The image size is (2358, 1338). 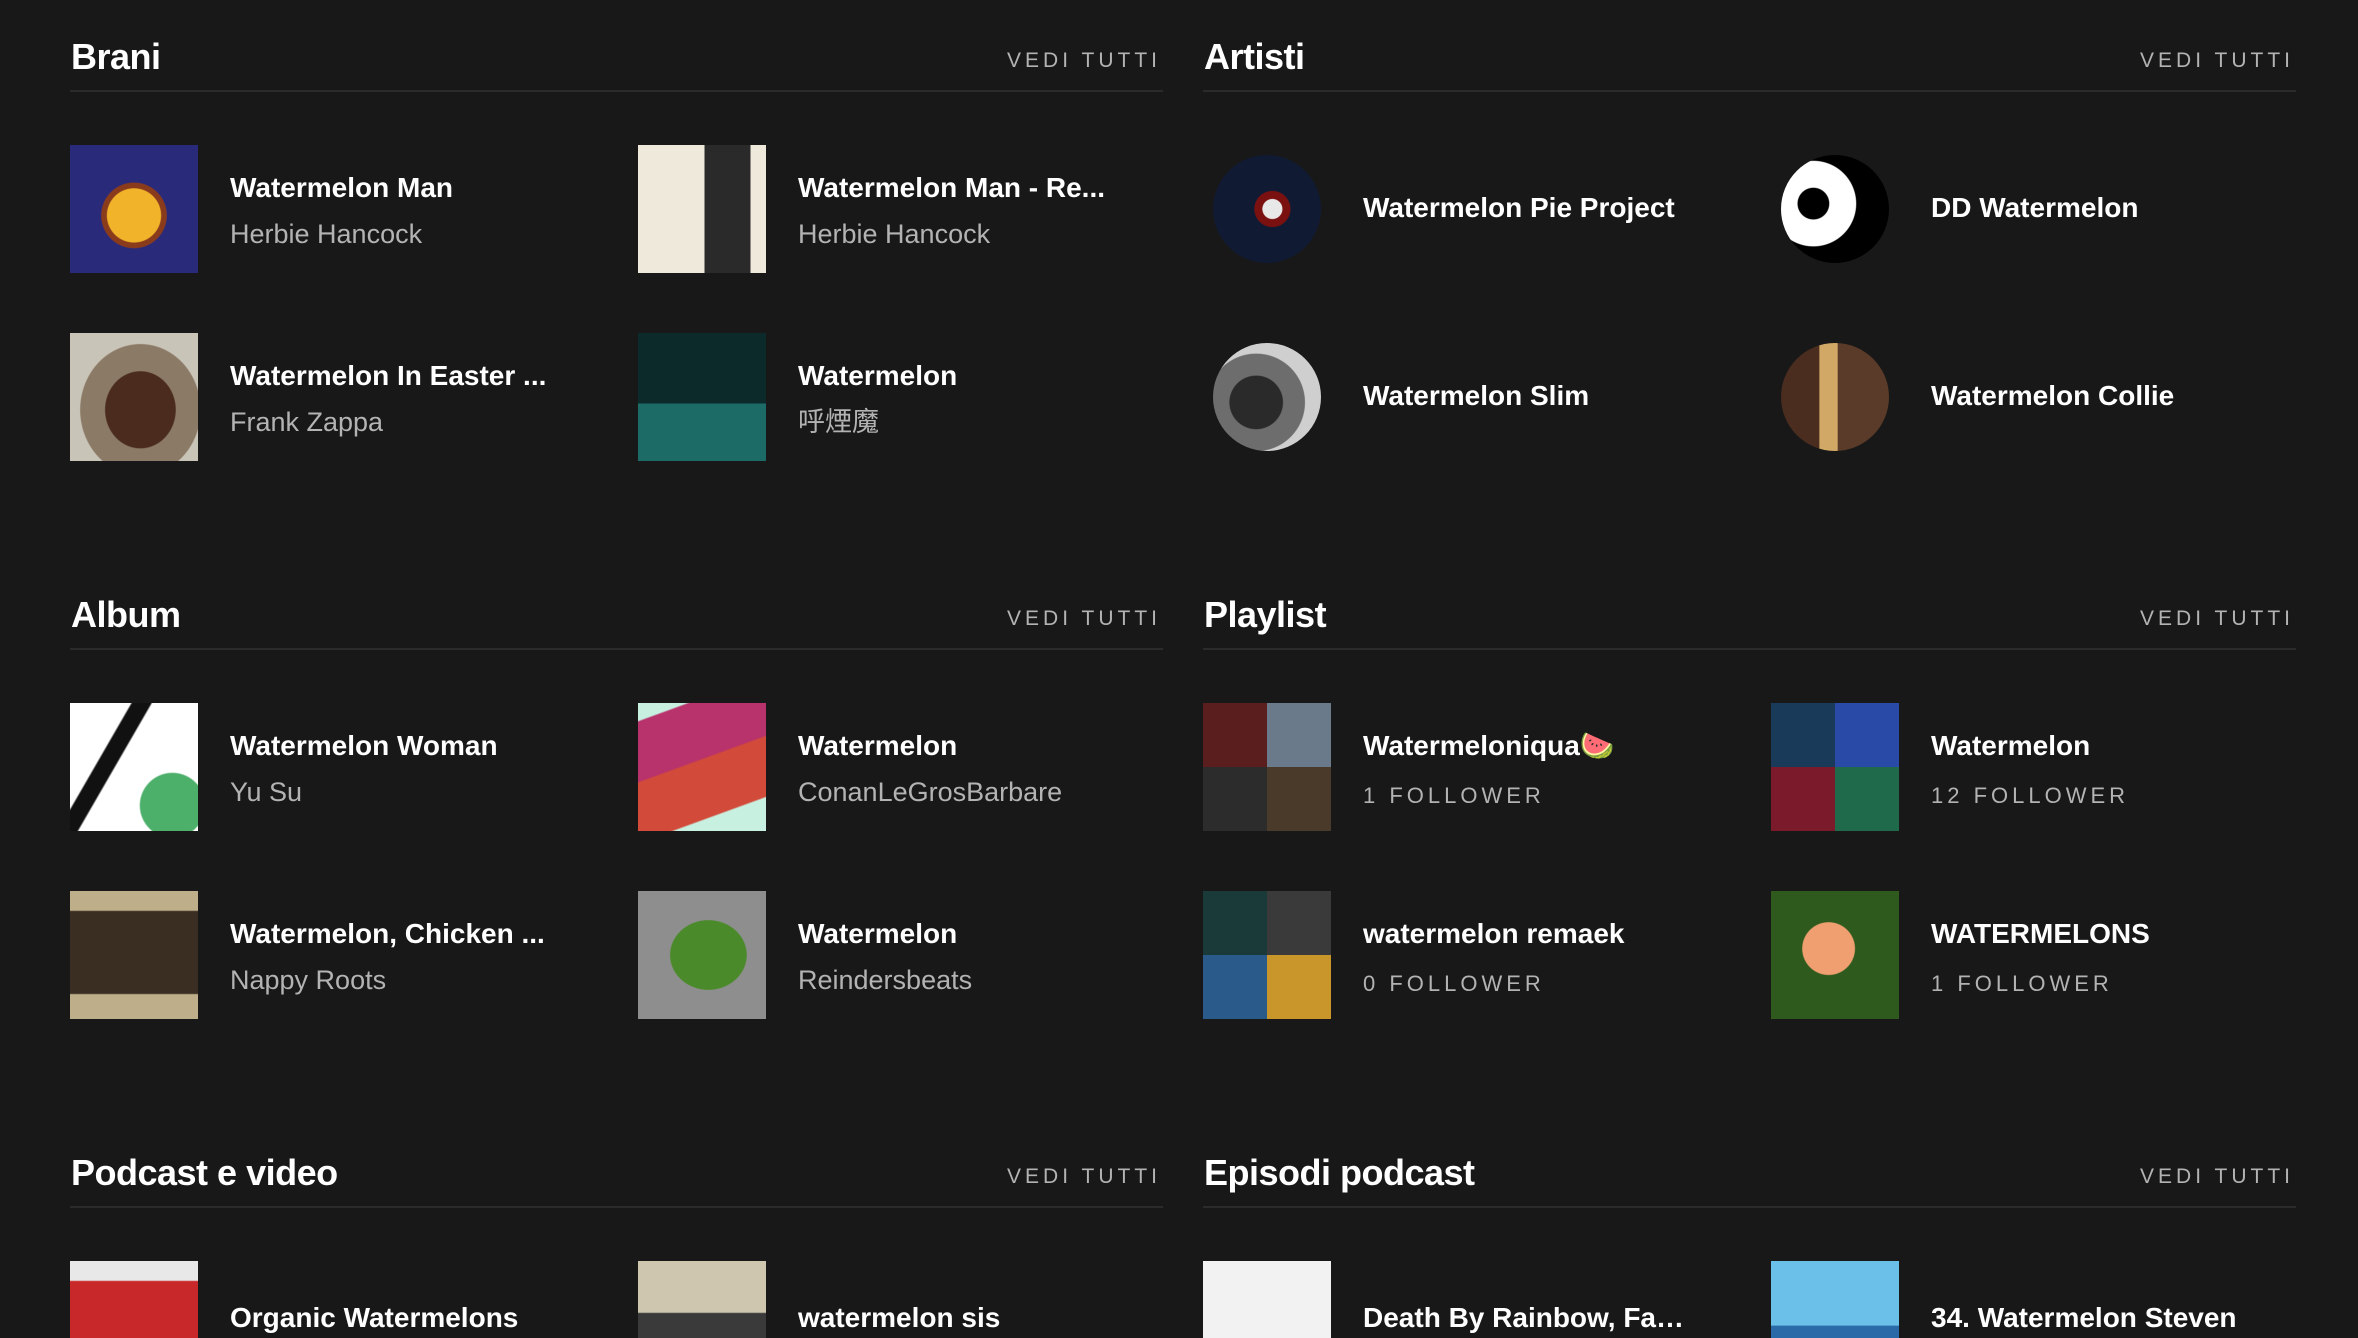 What do you see at coordinates (2096, 1318) in the screenshot?
I see `episode-title: 34. Watermelon Steven` at bounding box center [2096, 1318].